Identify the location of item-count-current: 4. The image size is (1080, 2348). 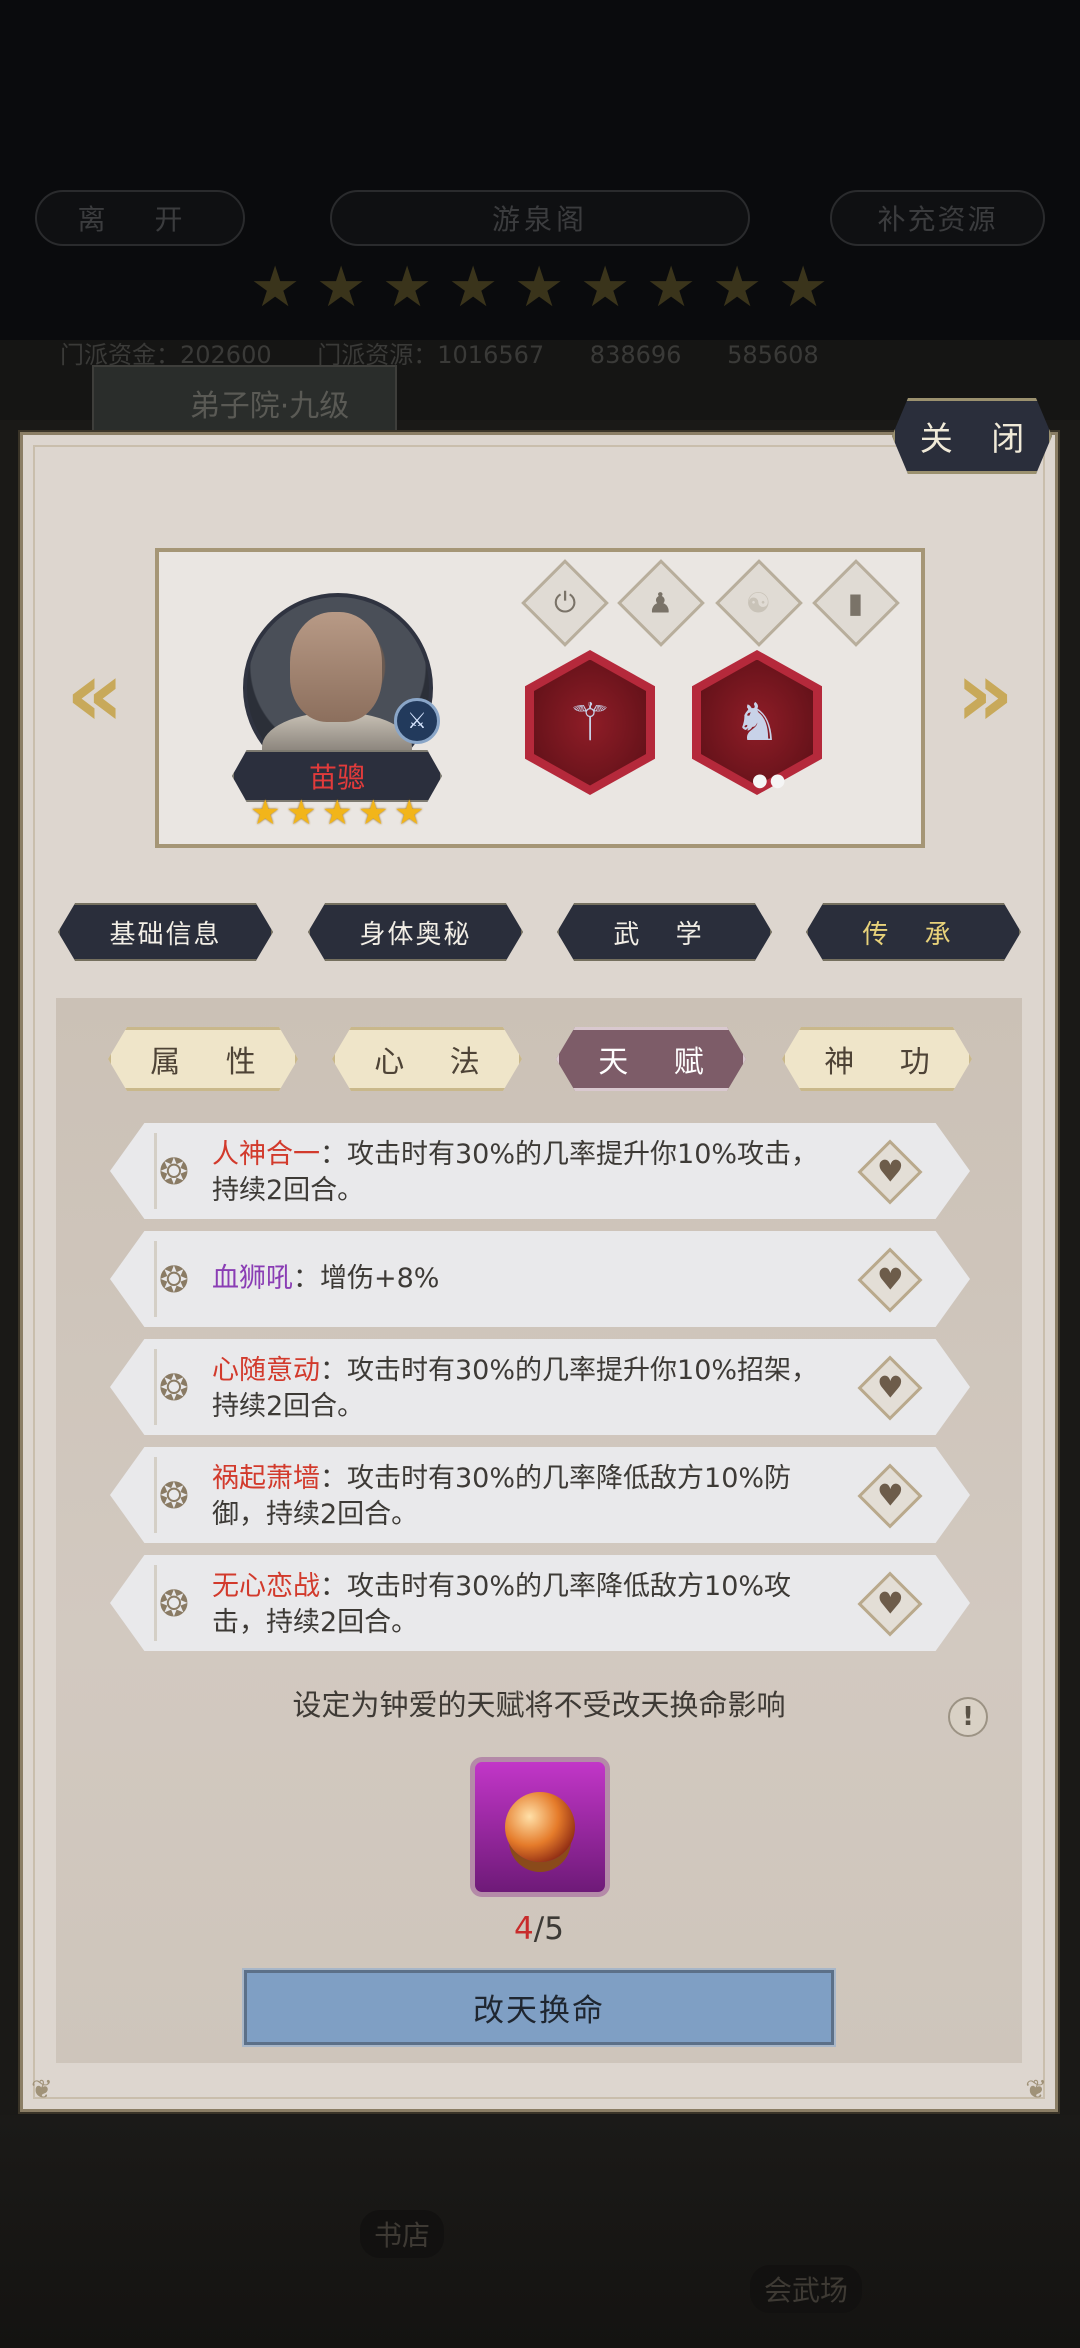
(524, 1929).